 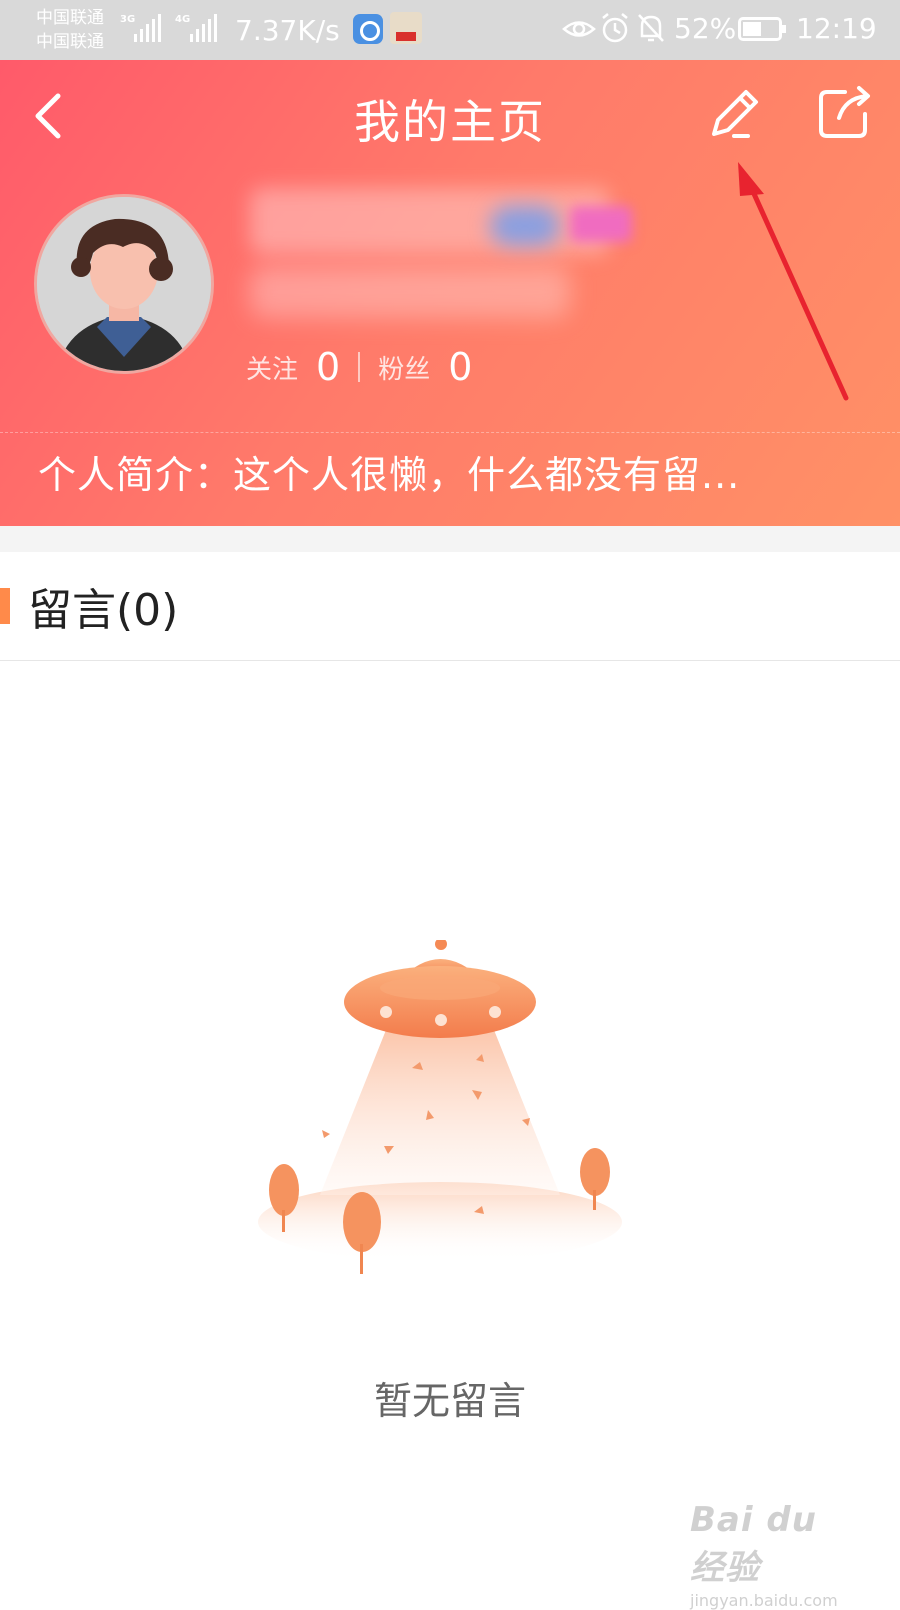 I want to click on carrier-1: 中国联通, so click(x=70, y=18).